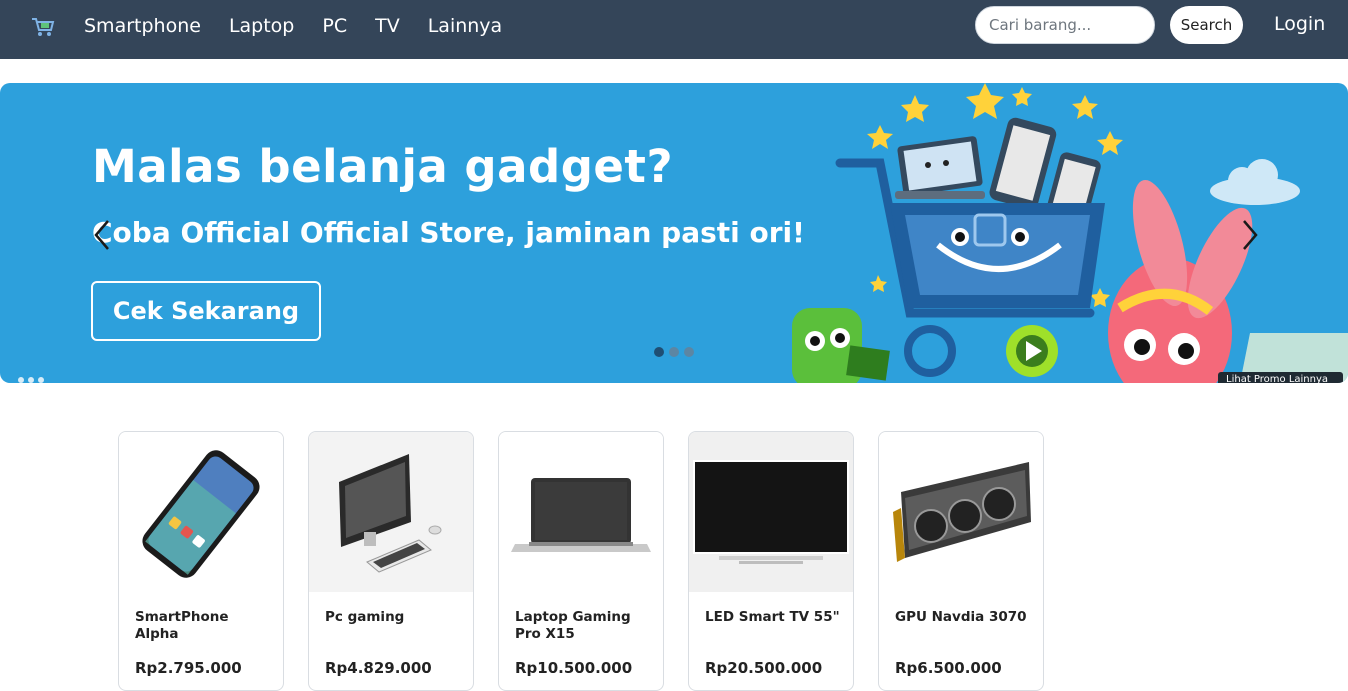 This screenshot has height=691, width=1348. What do you see at coordinates (43, 27) in the screenshot?
I see `shopping-cart-logo-icon` at bounding box center [43, 27].